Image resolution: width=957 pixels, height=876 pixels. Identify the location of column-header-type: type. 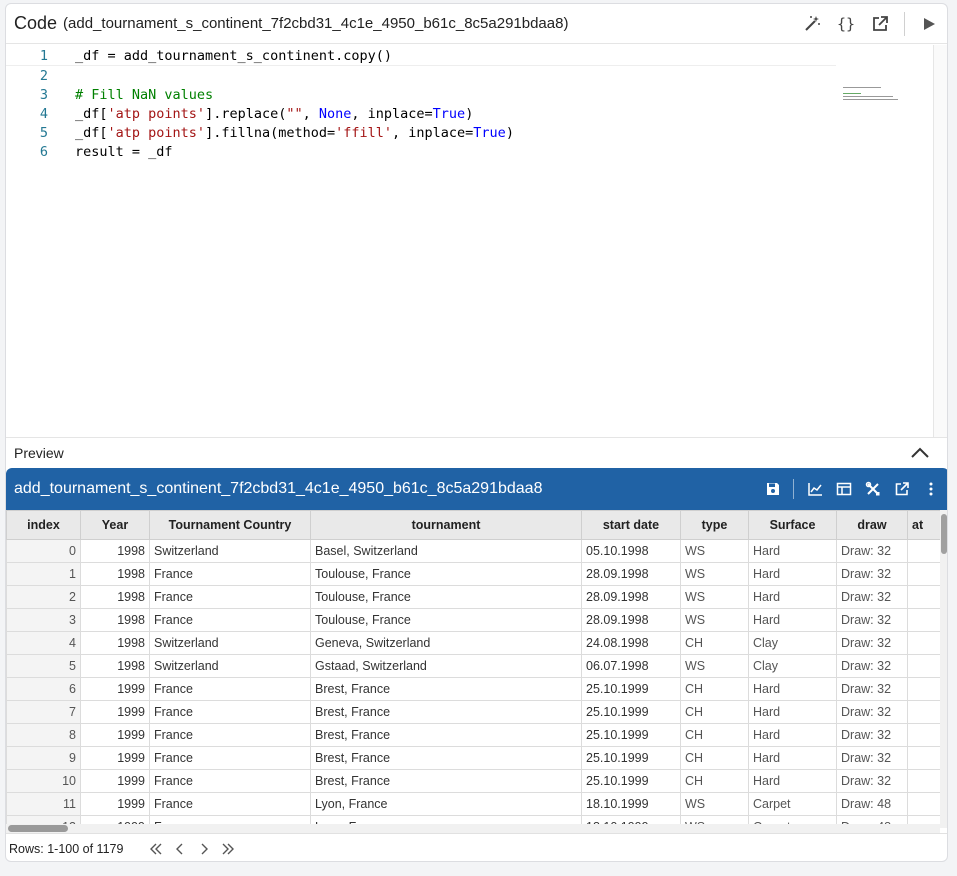
(714, 525).